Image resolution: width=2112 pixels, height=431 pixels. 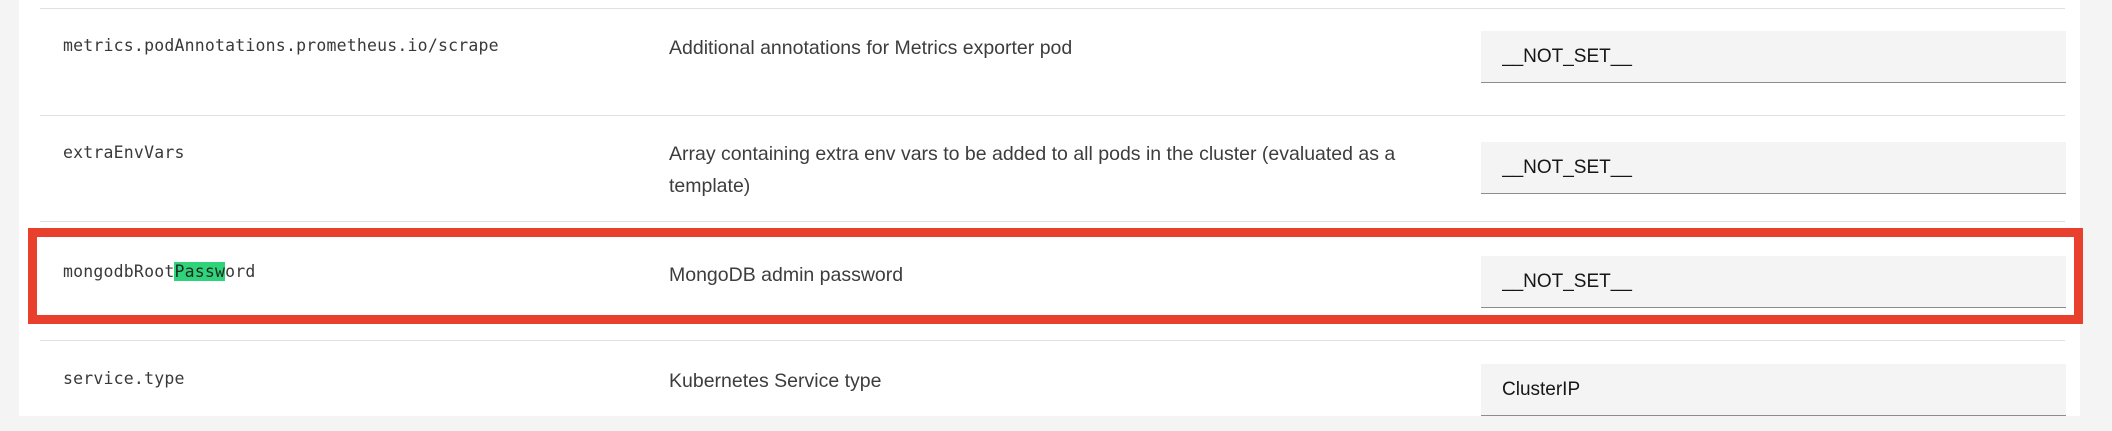 I want to click on parameter-description: MongoDB admin password, so click(x=786, y=275).